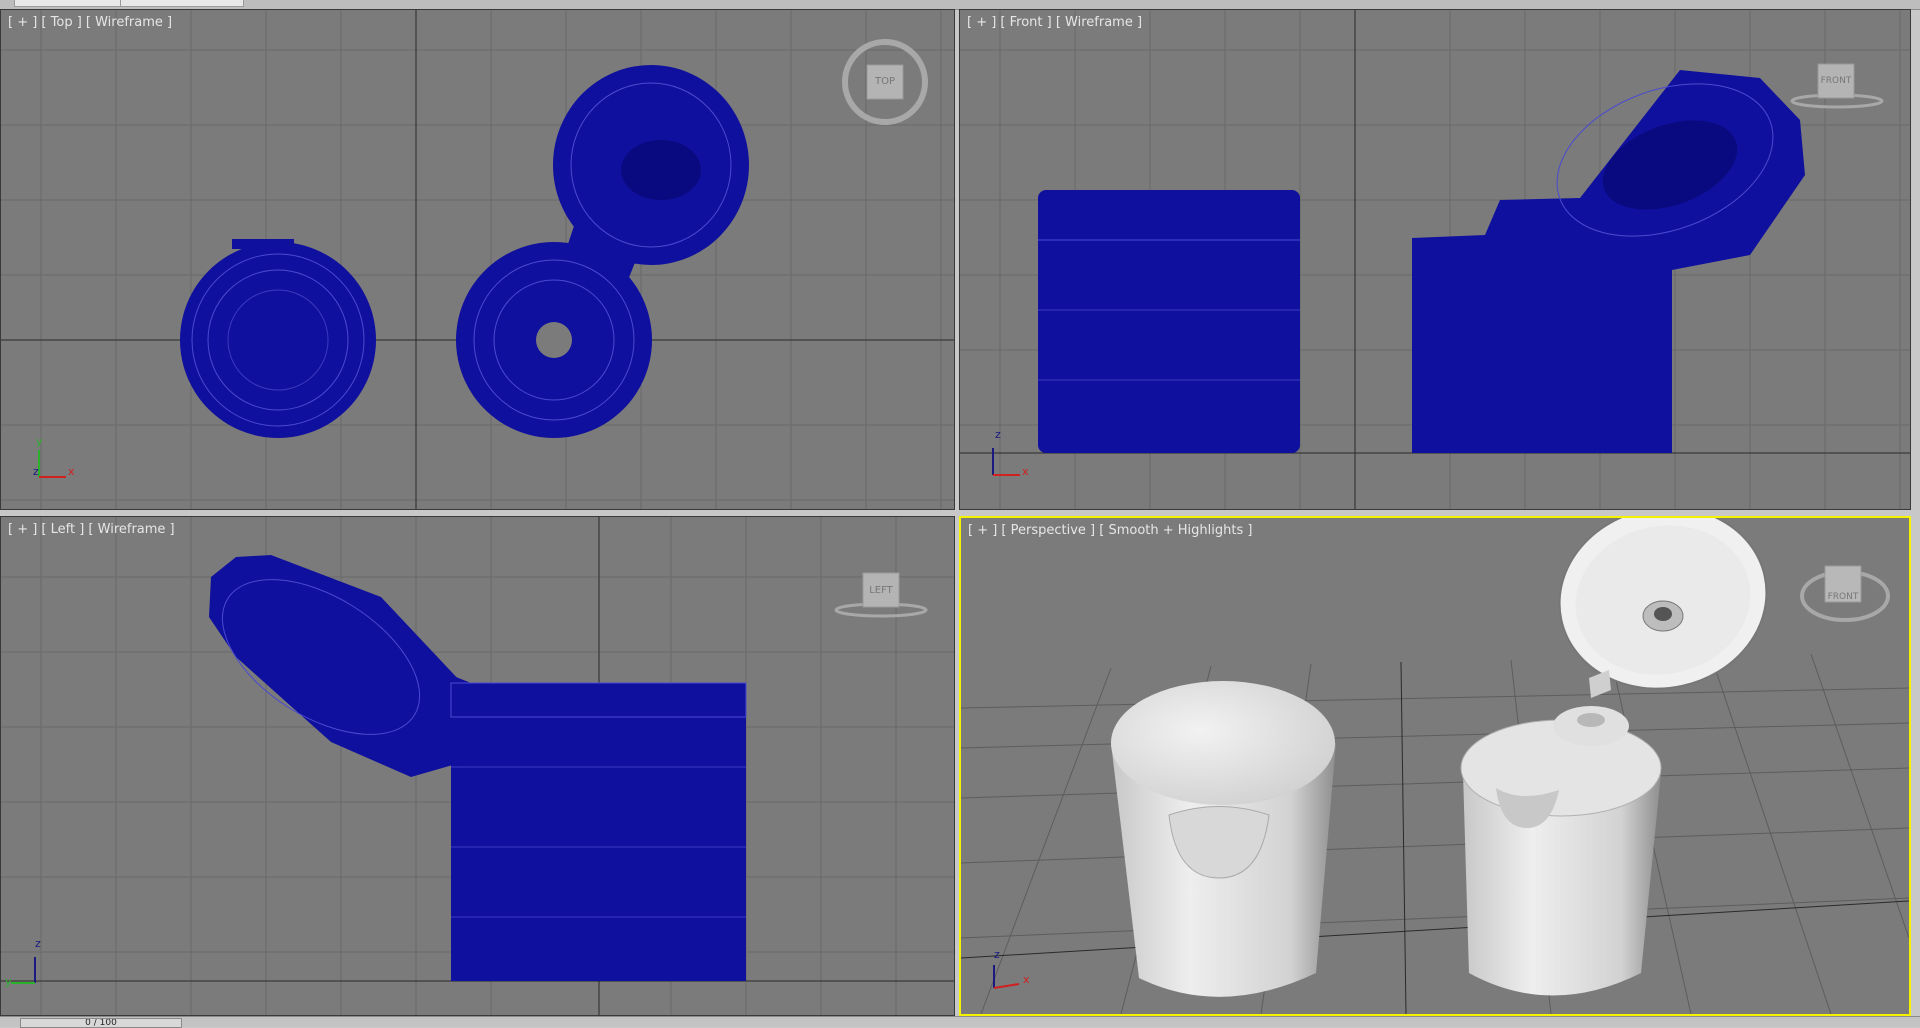  Describe the element at coordinates (101, 1023) in the screenshot. I see `frame-counter: 0 / 100` at that location.